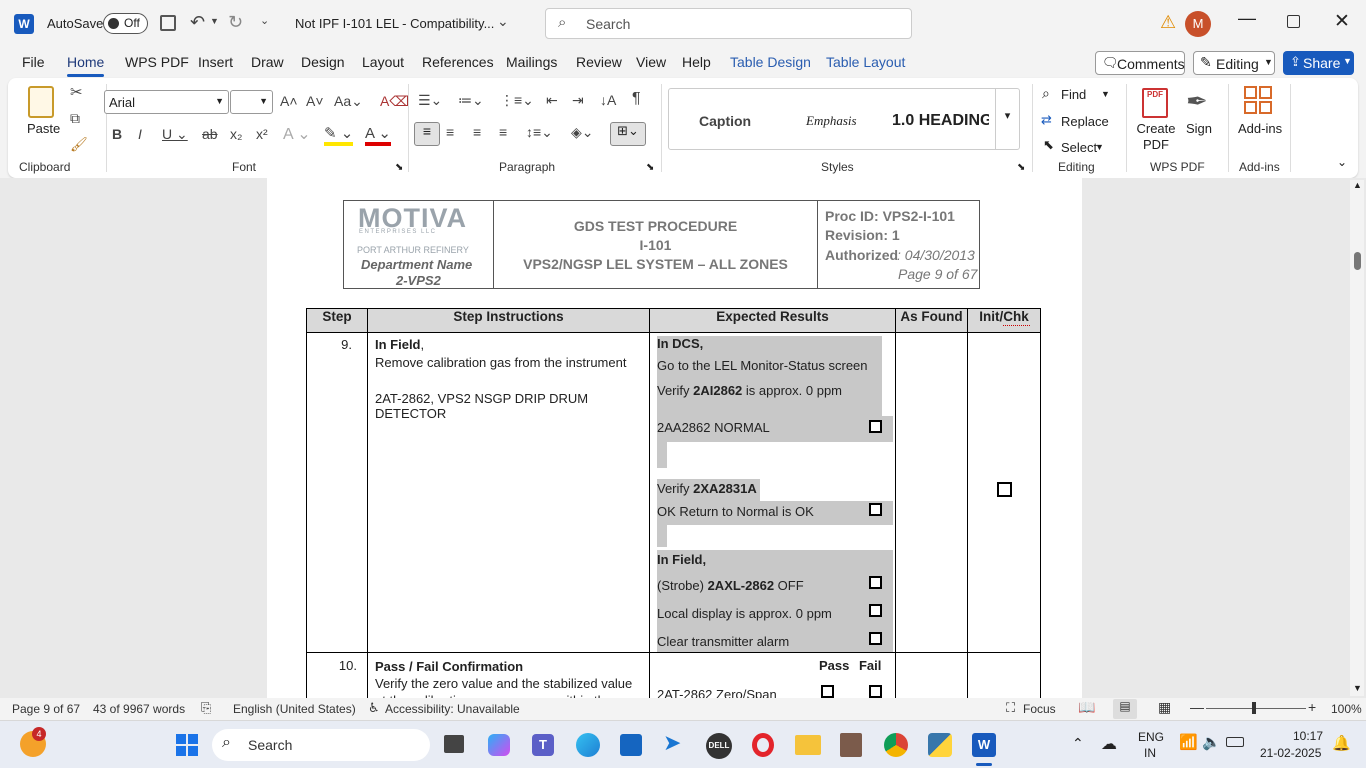 The height and width of the screenshot is (768, 1366). Describe the element at coordinates (531, 62) in the screenshot. I see `tab-mailings: Mailings` at that location.